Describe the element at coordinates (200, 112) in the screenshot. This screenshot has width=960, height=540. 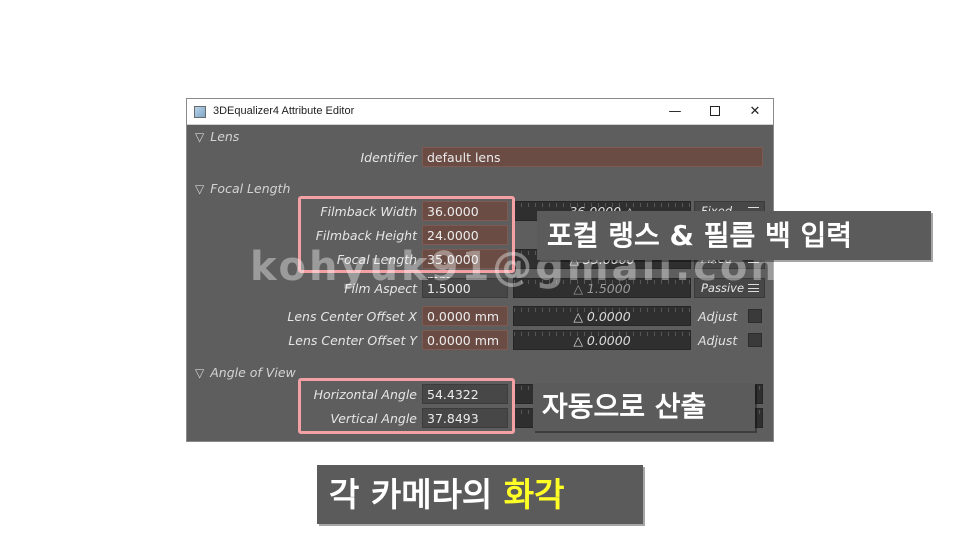
I see `app-icon` at that location.